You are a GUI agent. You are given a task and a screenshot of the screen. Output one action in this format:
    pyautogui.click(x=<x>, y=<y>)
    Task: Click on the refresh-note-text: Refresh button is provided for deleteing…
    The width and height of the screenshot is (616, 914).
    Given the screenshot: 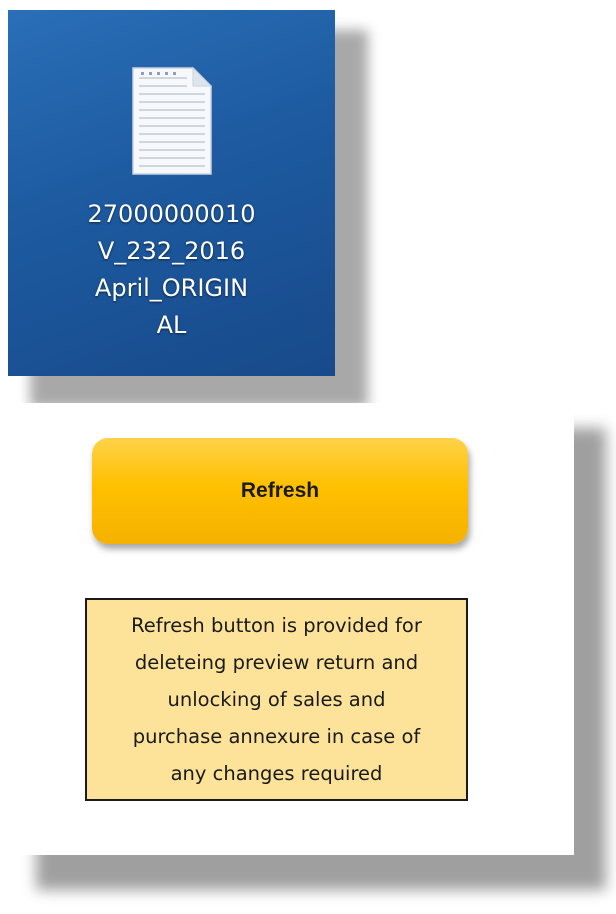 What is the action you would take?
    pyautogui.click(x=276, y=699)
    